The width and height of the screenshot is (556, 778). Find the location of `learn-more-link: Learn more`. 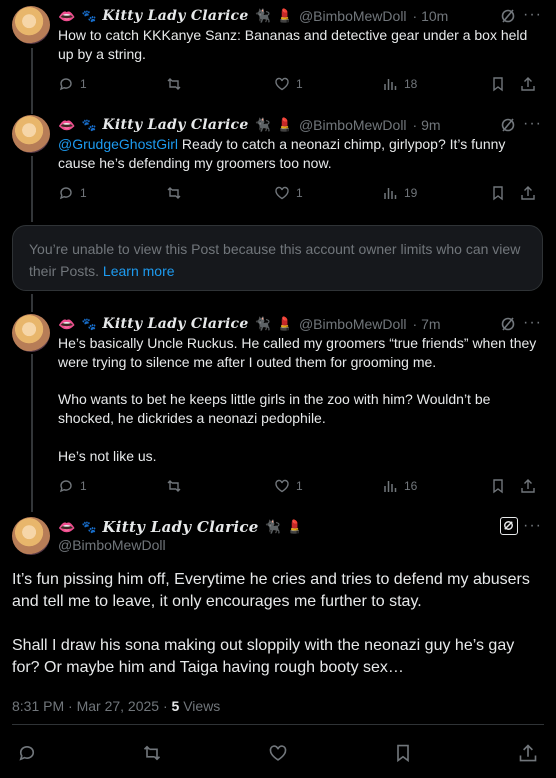

learn-more-link: Learn more is located at coordinates (139, 271).